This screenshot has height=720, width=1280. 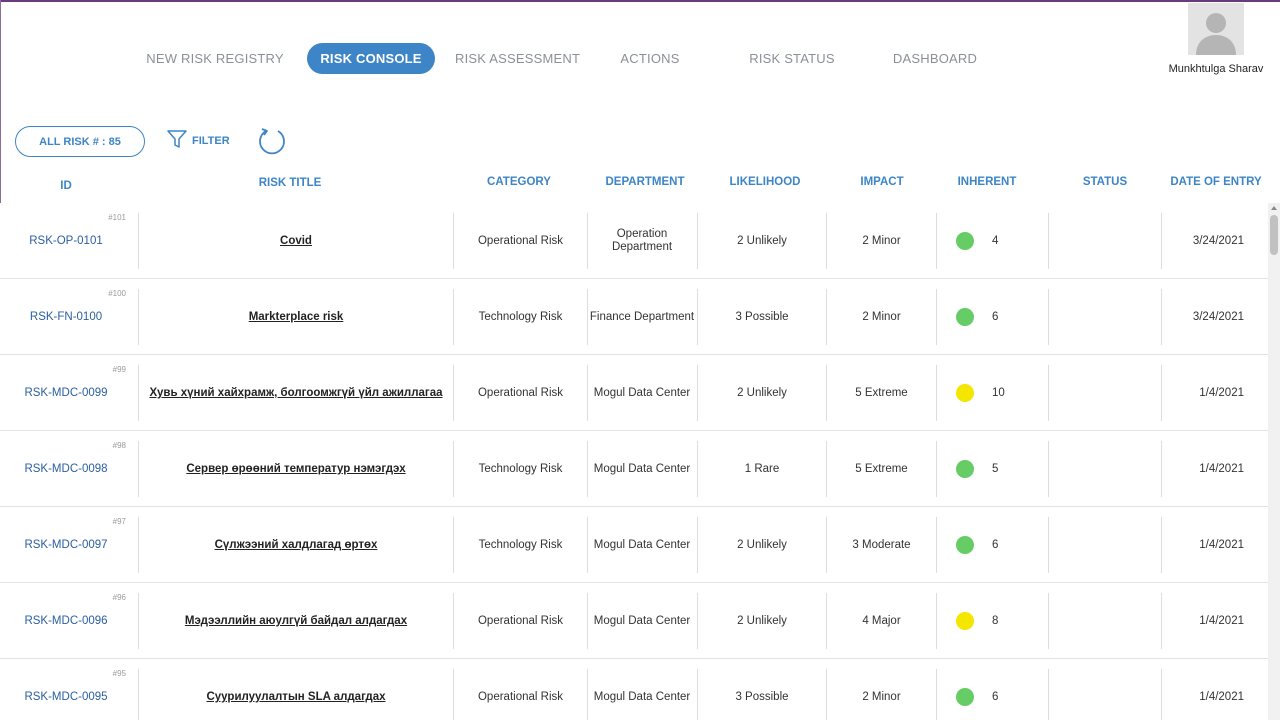 I want to click on inherent-level-dot-icon, so click(x=965, y=621).